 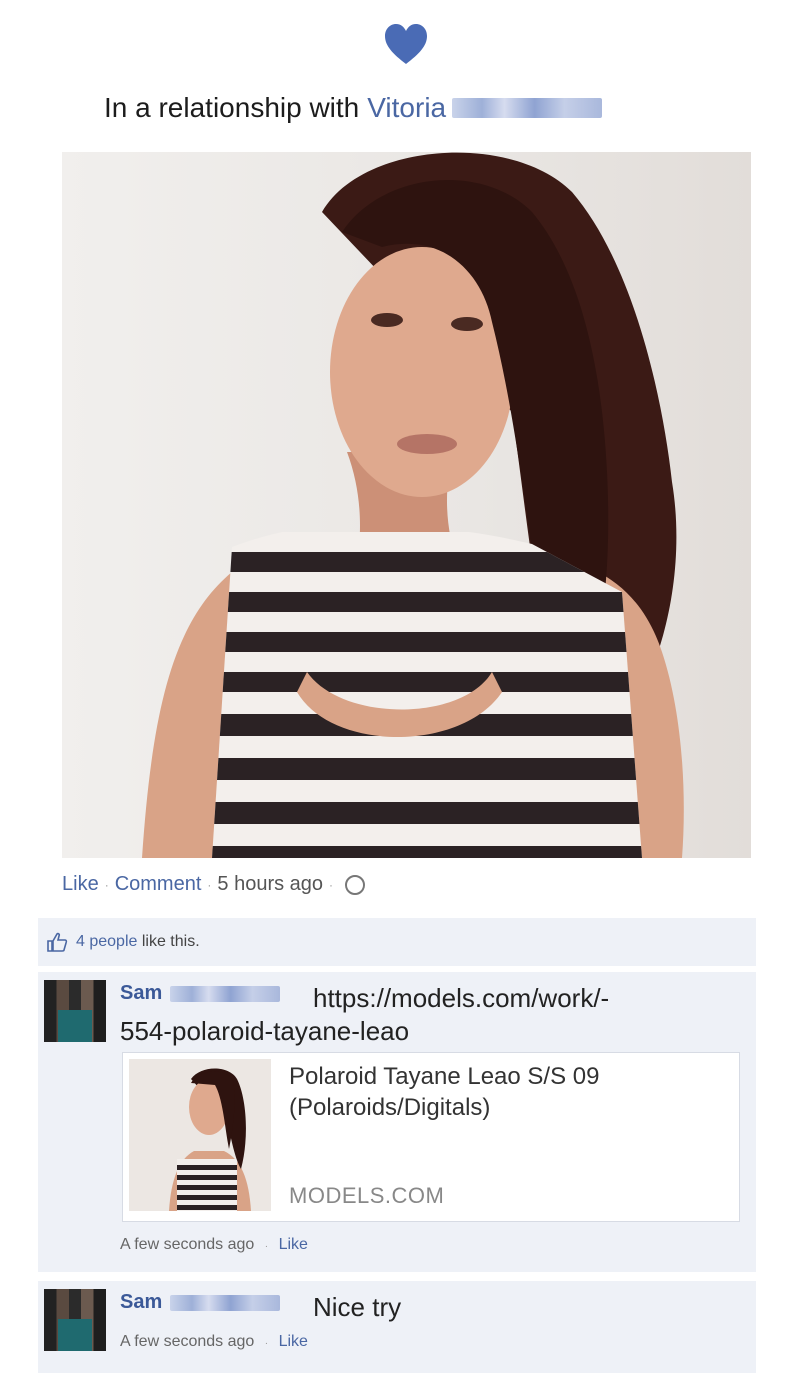 I want to click on link-preview-title: Polaroid Tayane Leao S/S 09, so click(x=444, y=1076).